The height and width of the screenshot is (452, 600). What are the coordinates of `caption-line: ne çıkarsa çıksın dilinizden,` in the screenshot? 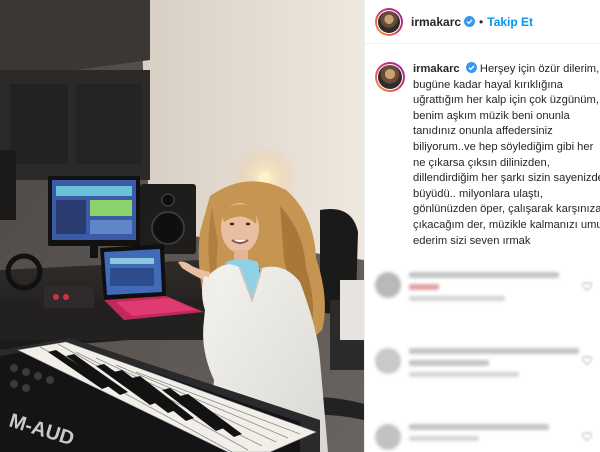 It's located at (481, 162).